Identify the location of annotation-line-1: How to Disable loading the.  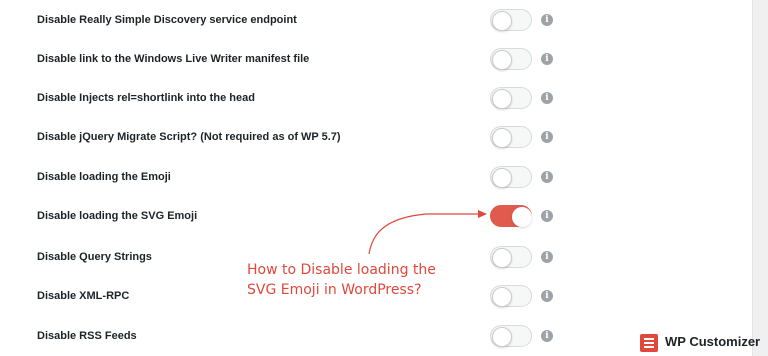
(341, 270).